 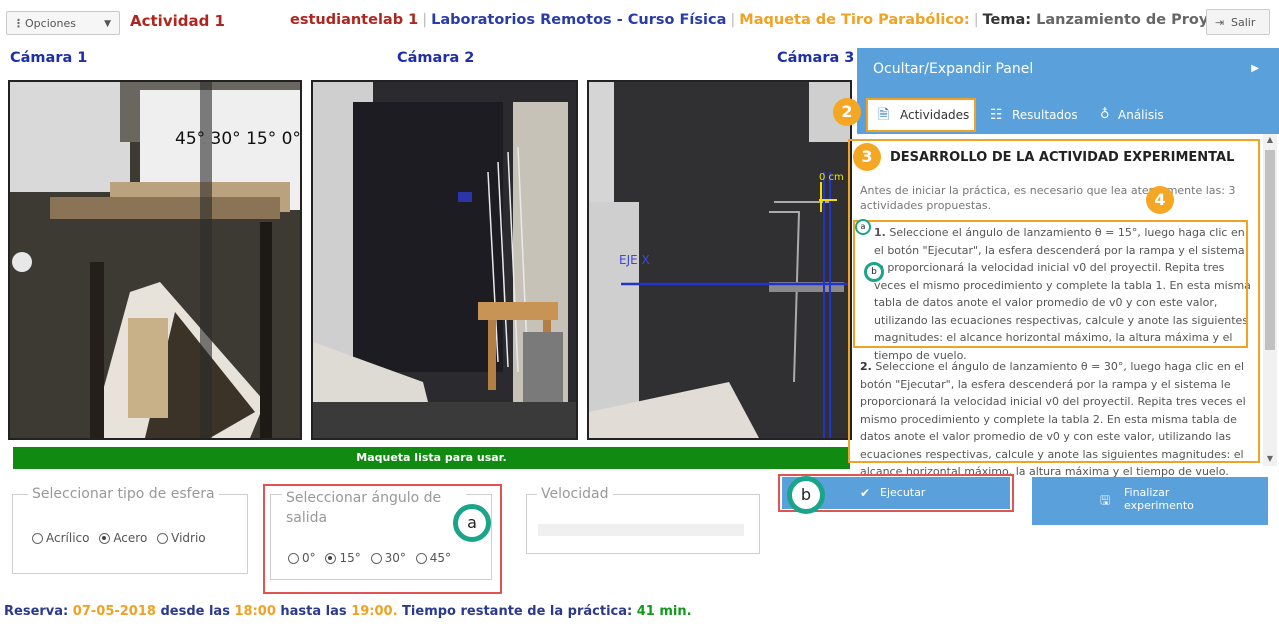 What do you see at coordinates (237, 139) in the screenshot?
I see `cam1-angle-labels: 45° 30° 15° 0°` at bounding box center [237, 139].